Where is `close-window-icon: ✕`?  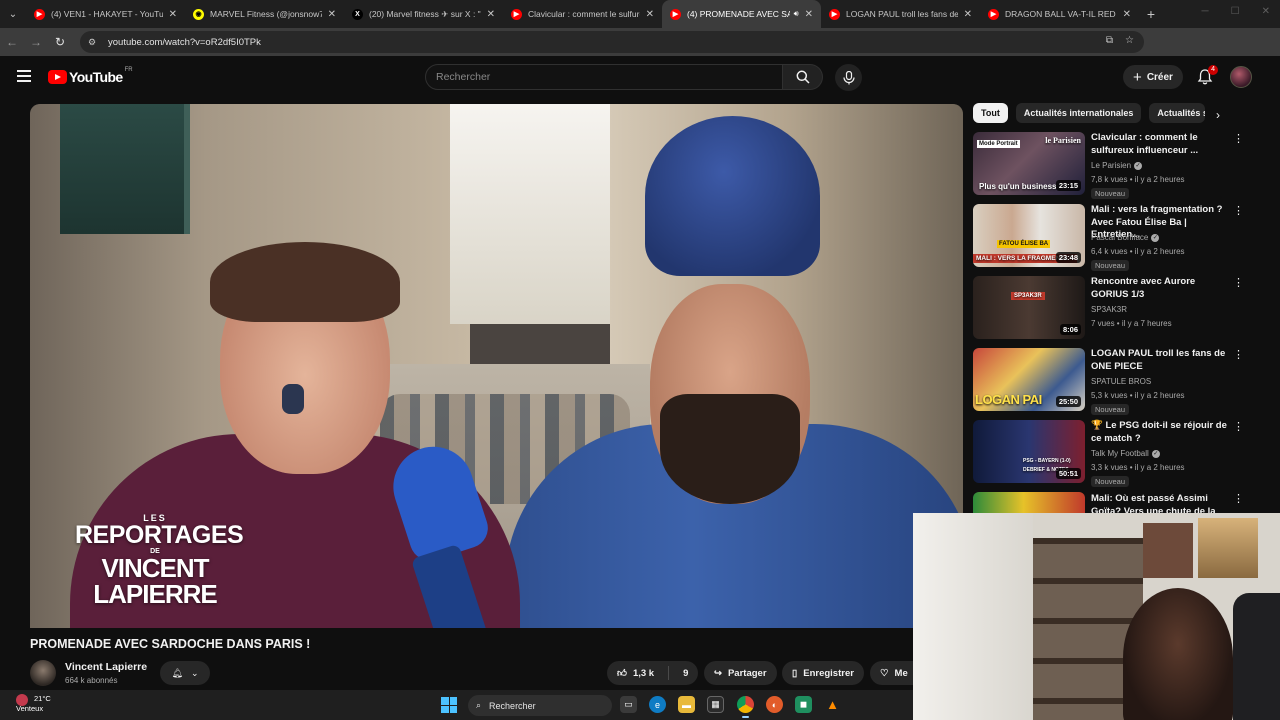
close-window-icon: ✕ is located at coordinates (1266, 11).